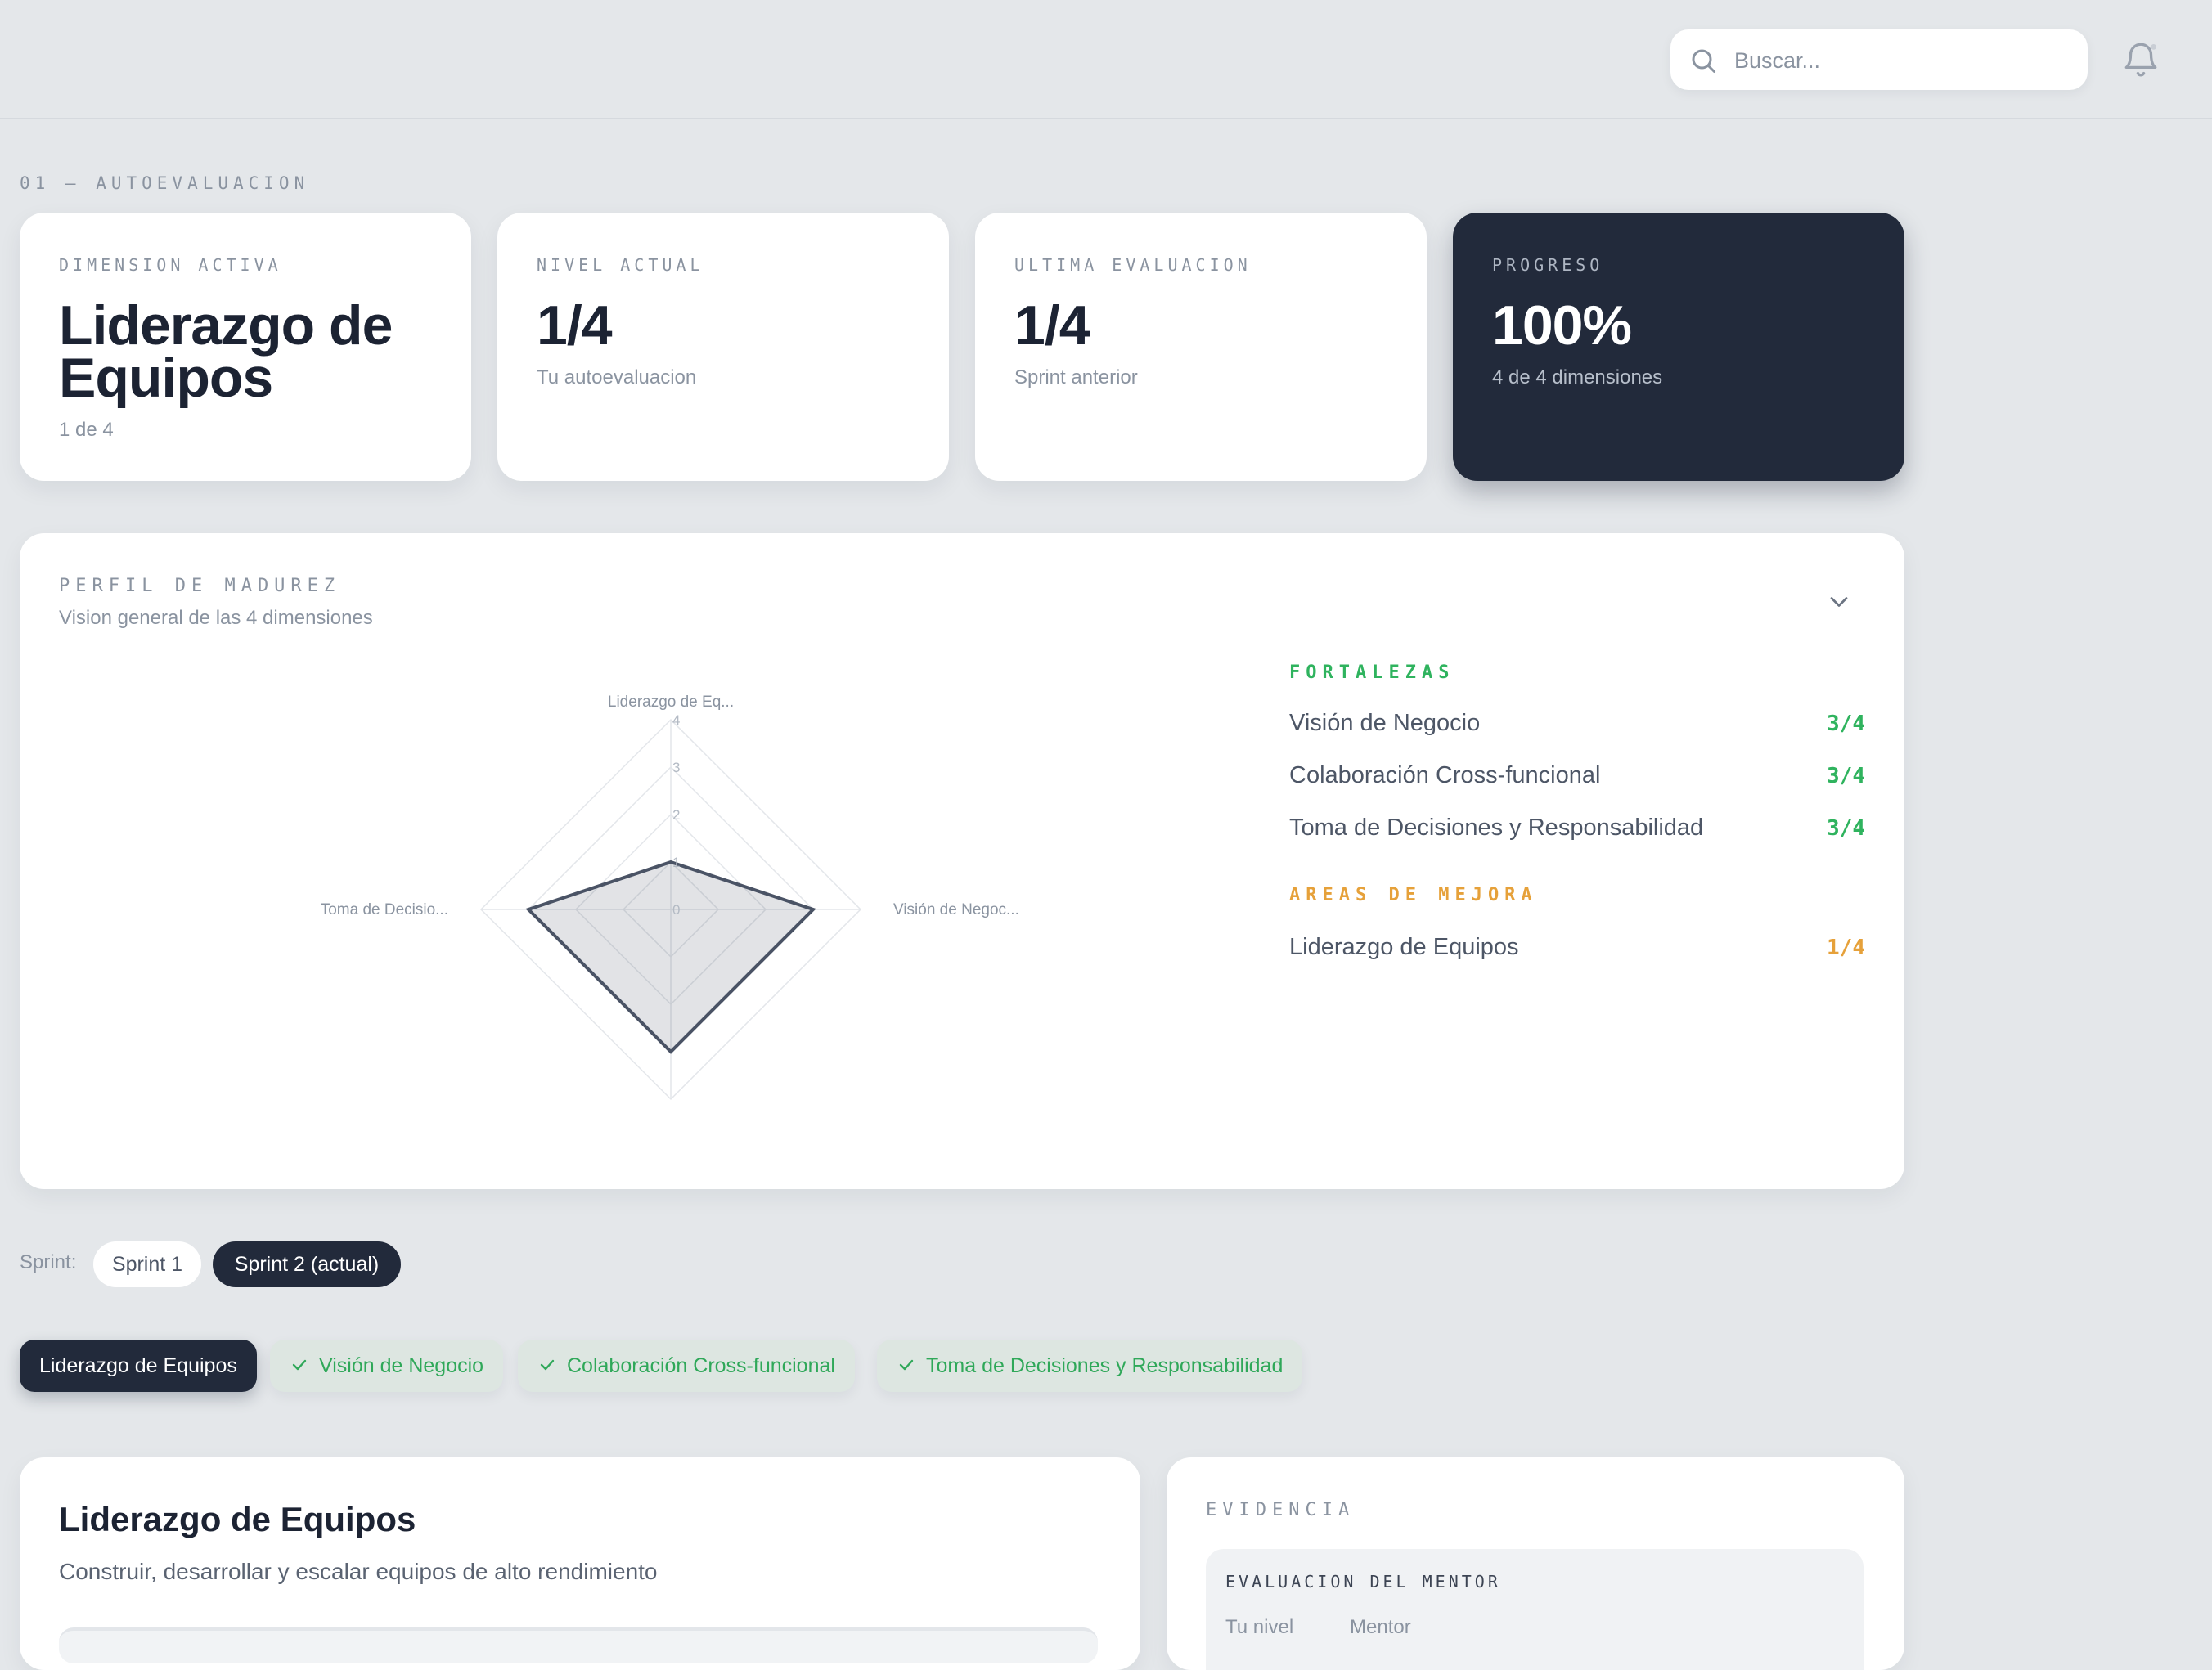 The image size is (2212, 1670). I want to click on sprint-2-button: Sprint 2 (actual), so click(307, 1264).